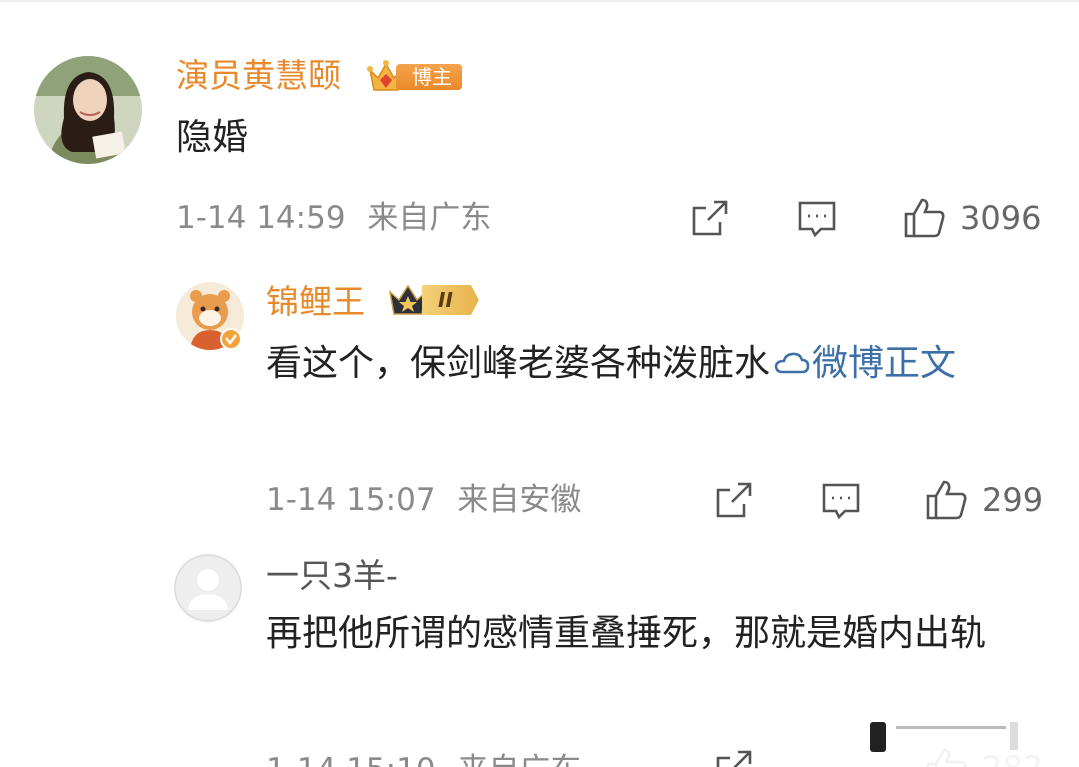 The width and height of the screenshot is (1079, 767). What do you see at coordinates (539, 1) in the screenshot?
I see `top-divider` at bounding box center [539, 1].